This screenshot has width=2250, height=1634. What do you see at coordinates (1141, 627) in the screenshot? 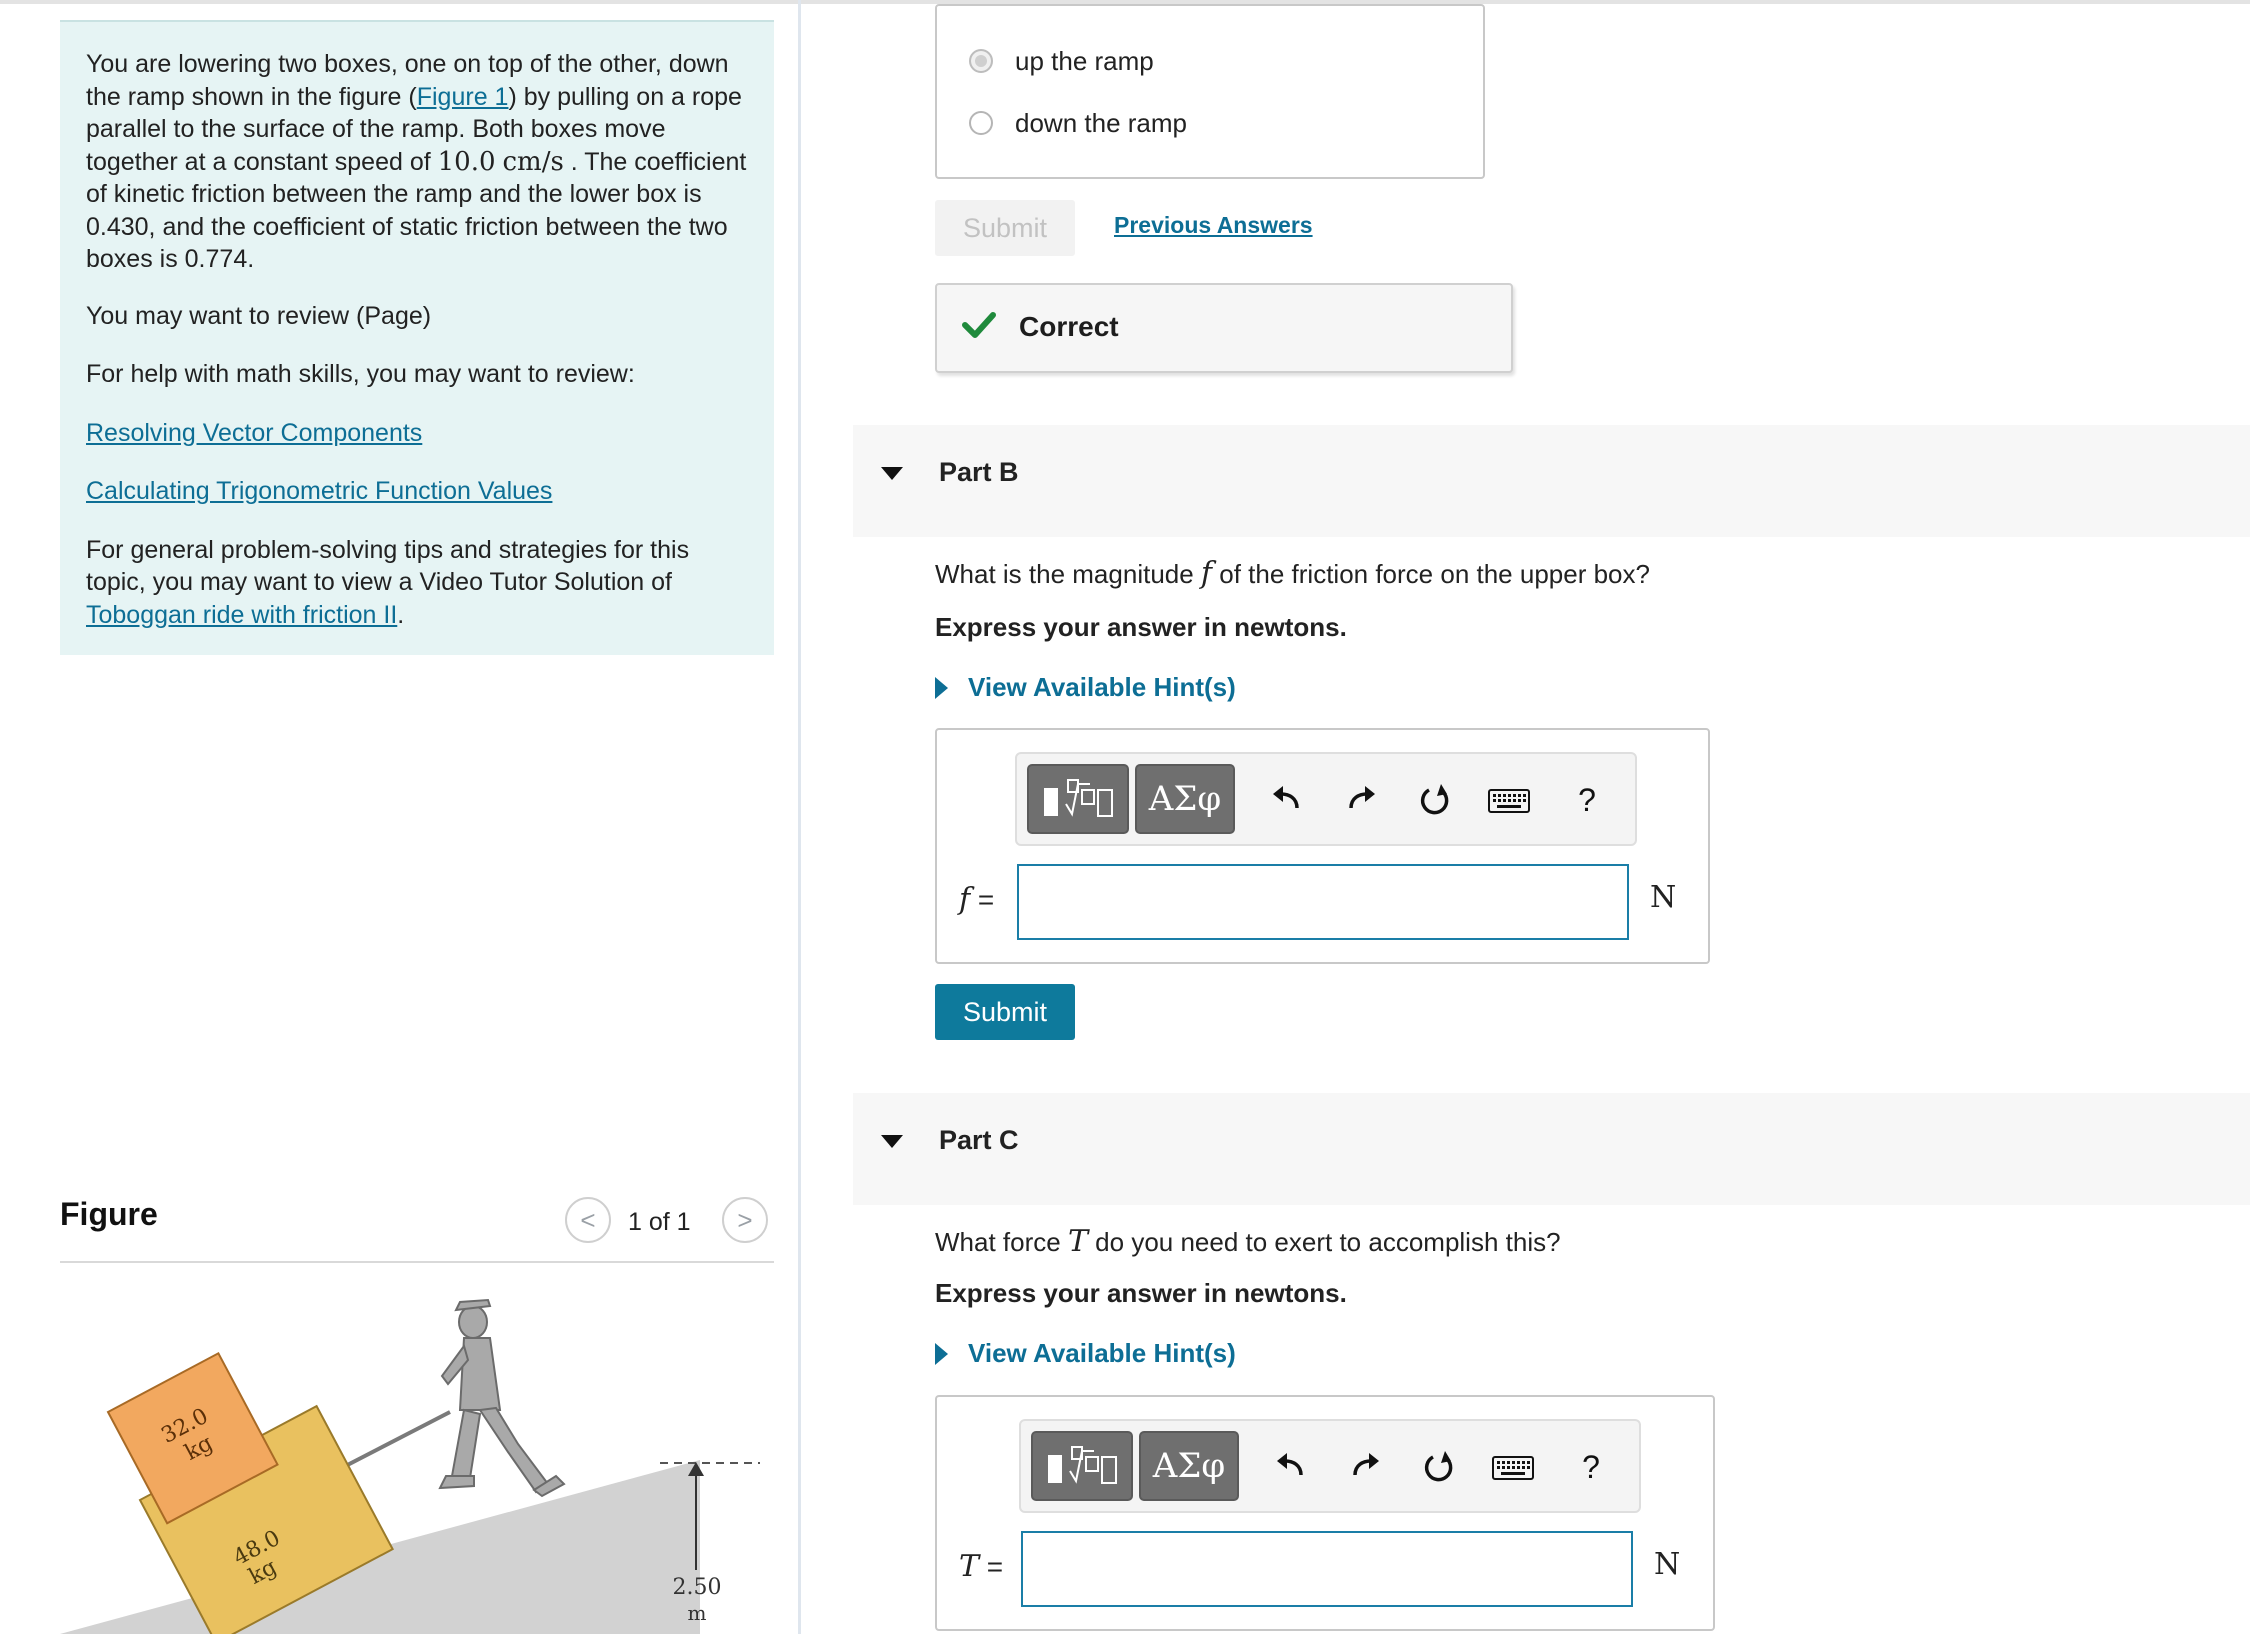
I see `part-b-instructions: Express your answer in newtons.` at bounding box center [1141, 627].